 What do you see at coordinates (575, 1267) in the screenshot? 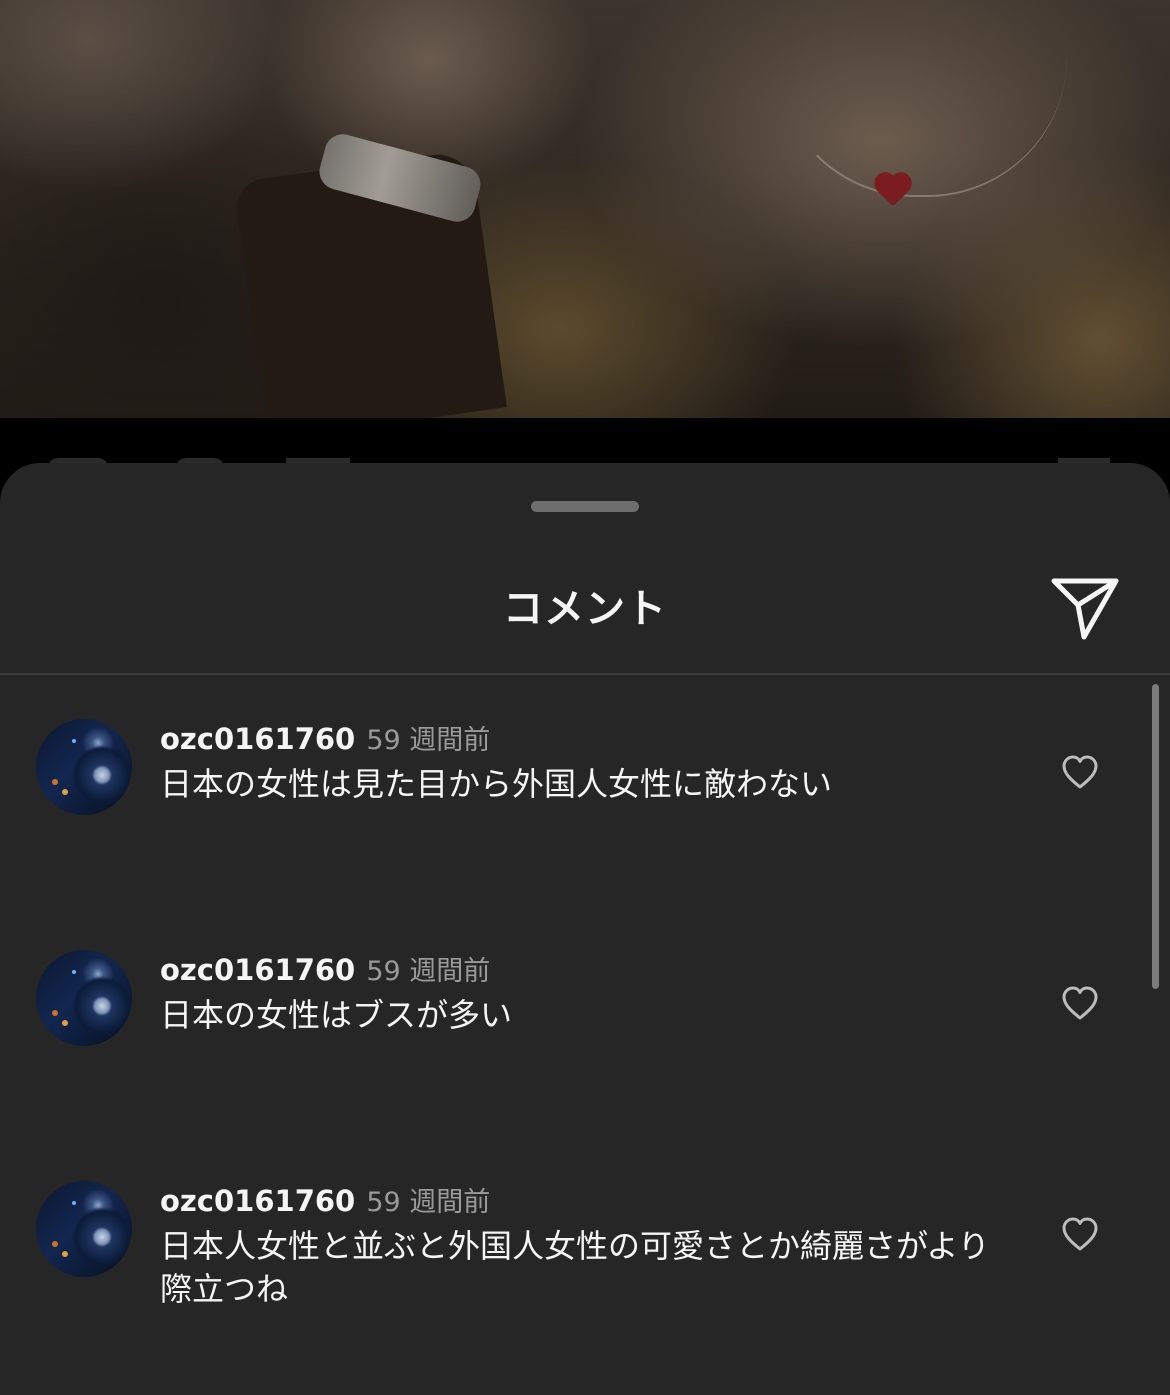
I see `comment-text: 日本人女性と並ぶと外国人女性の可愛さとか綺麗さがより際立つね` at bounding box center [575, 1267].